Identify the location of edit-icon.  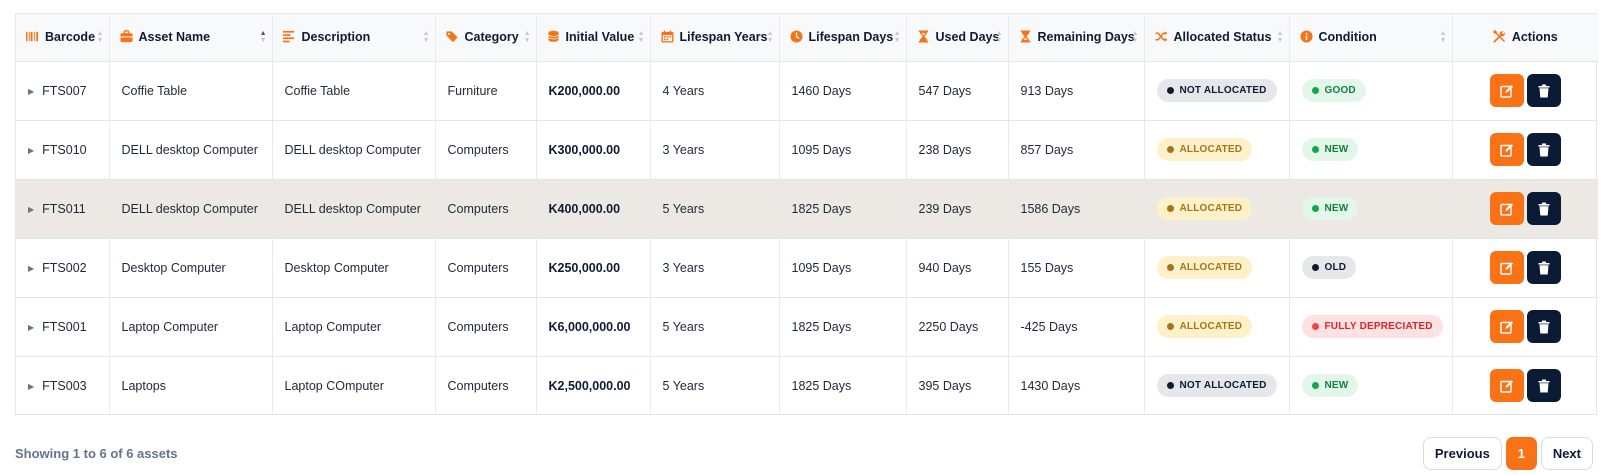
(1507, 327).